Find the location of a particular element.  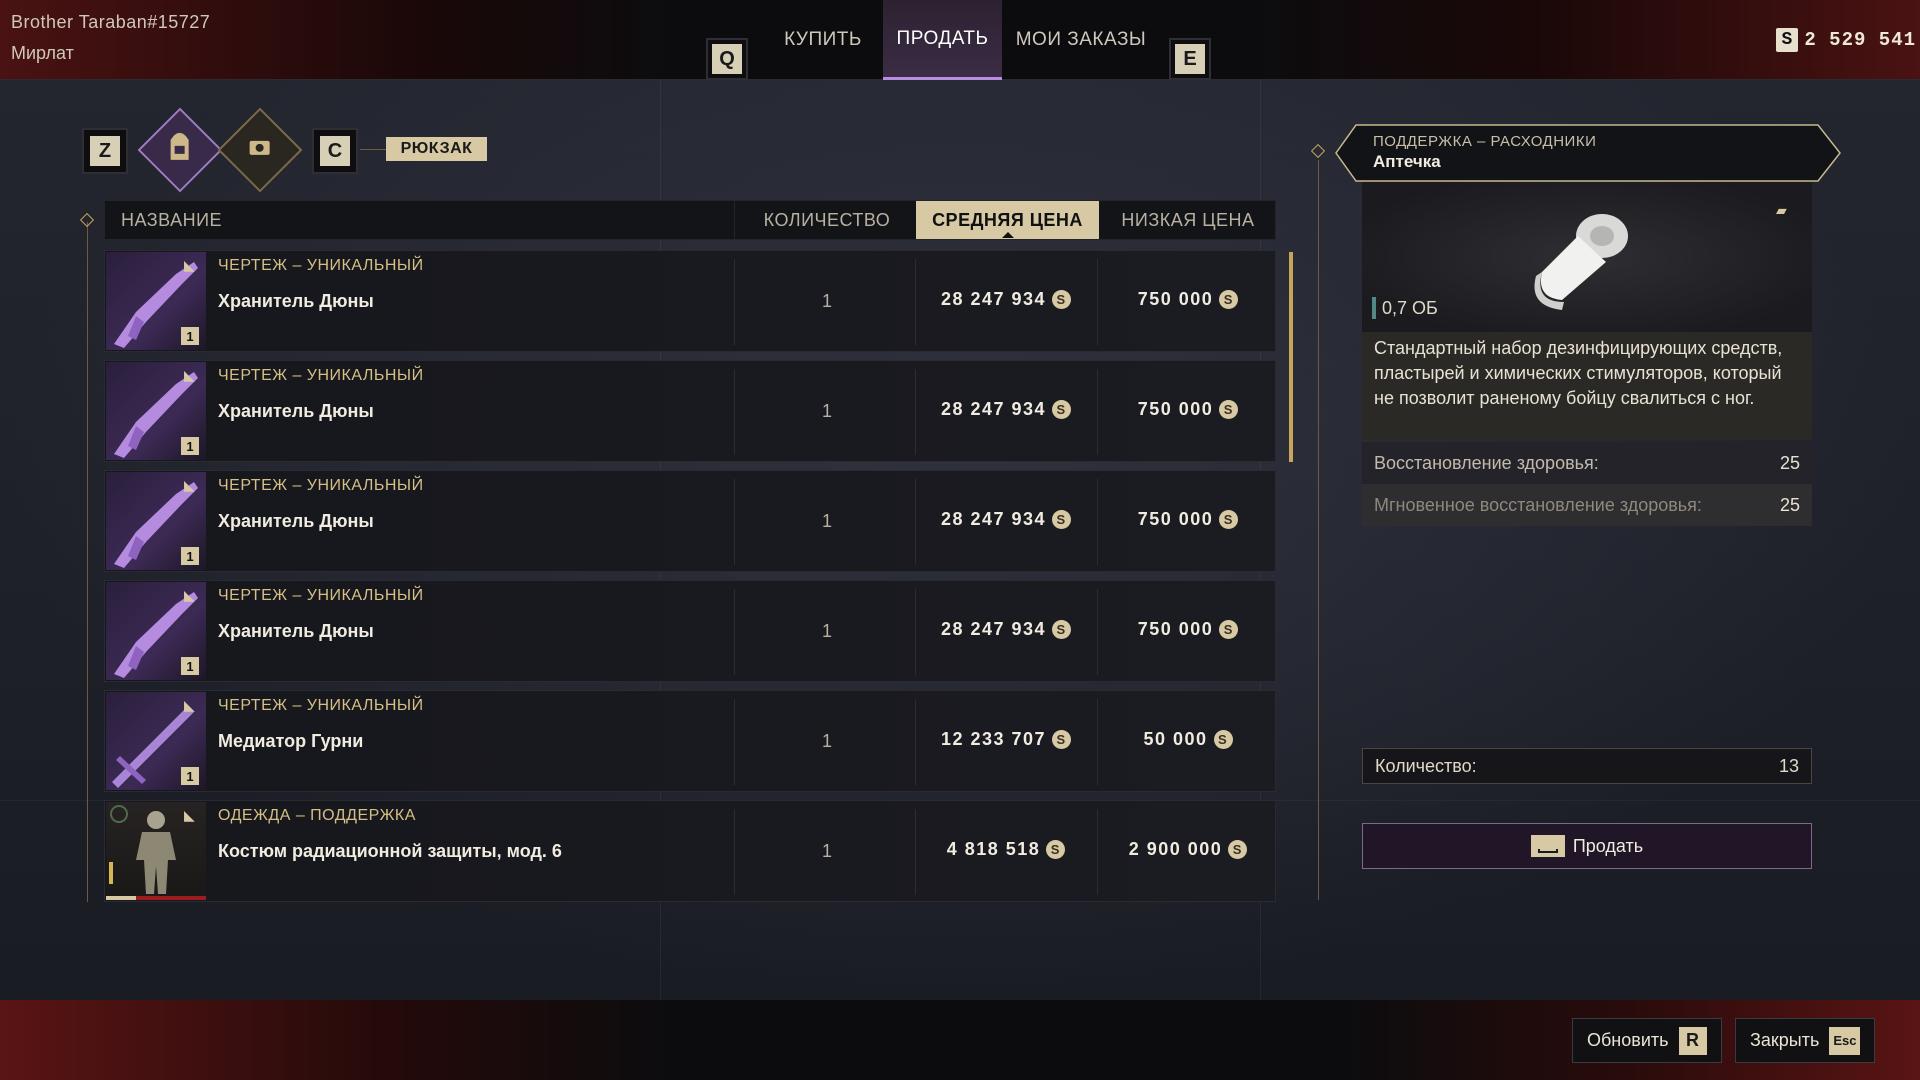

avg-price-value: 4 818 518 is located at coordinates (993, 849).